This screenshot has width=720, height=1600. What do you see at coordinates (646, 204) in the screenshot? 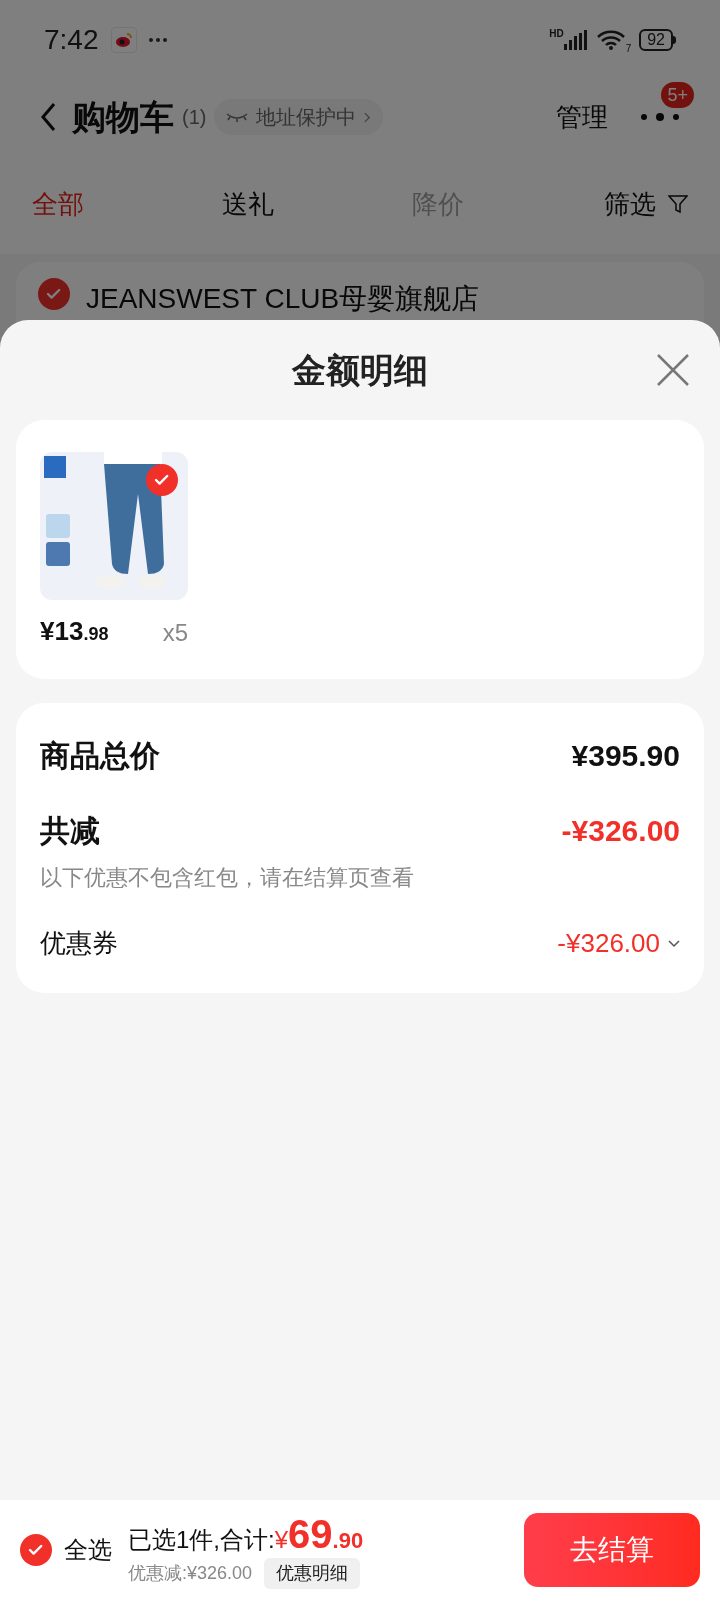
I see `filter-button: 筛选` at bounding box center [646, 204].